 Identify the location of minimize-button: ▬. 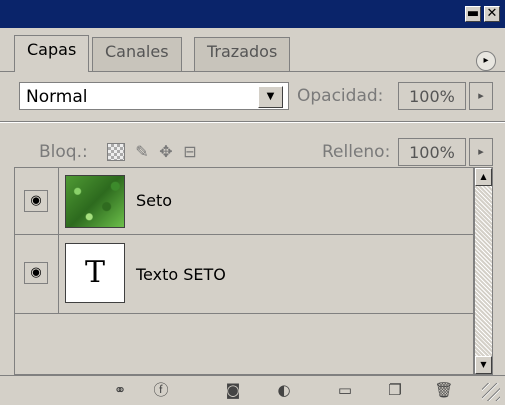
(473, 14).